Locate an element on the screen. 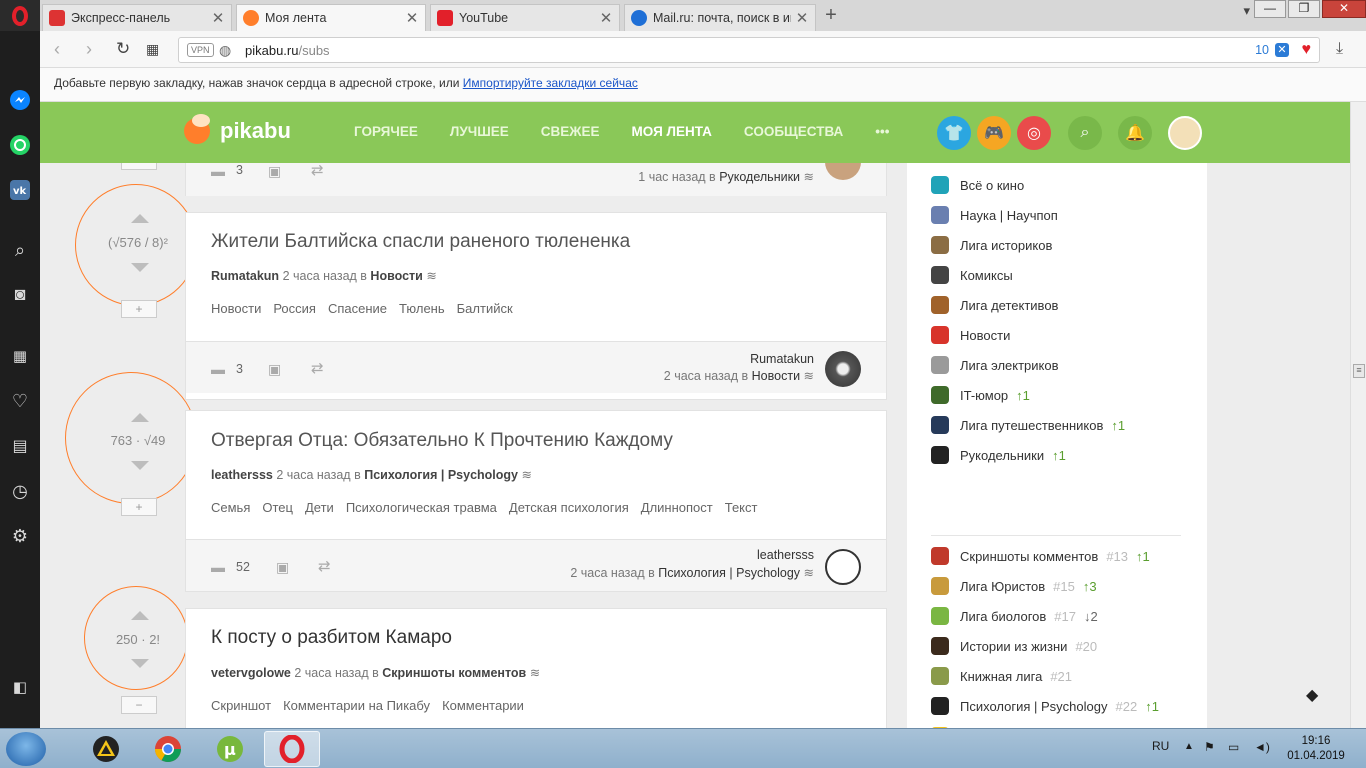  nav-hot: ГОРЯЧЕЕ is located at coordinates (386, 131).